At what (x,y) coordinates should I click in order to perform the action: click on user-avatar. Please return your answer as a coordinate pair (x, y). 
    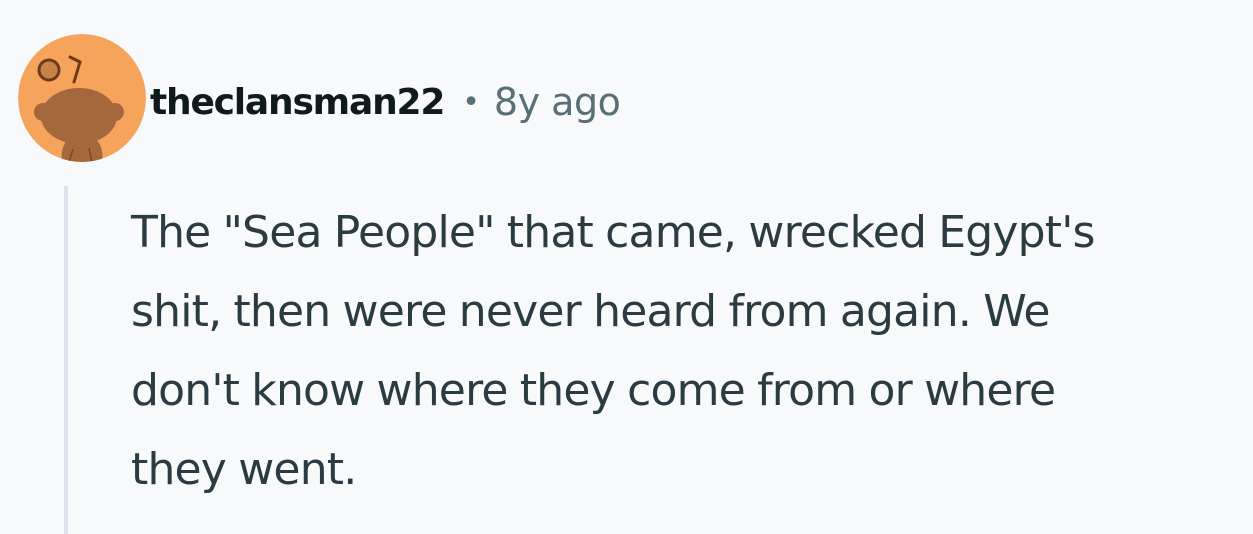
    Looking at the image, I should click on (82, 98).